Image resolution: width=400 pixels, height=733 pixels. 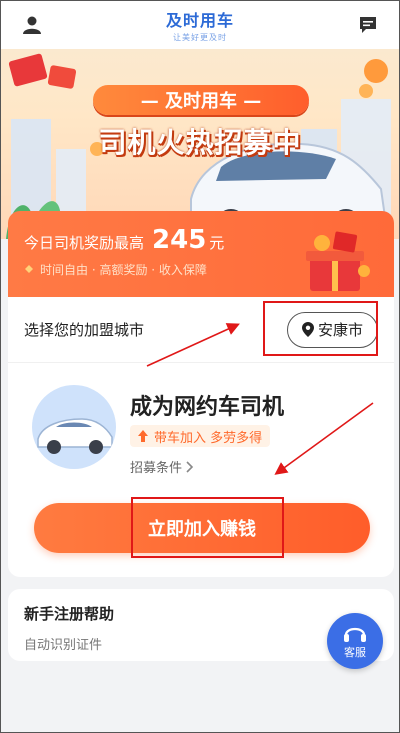 I want to click on user-icon, so click(x=32, y=25).